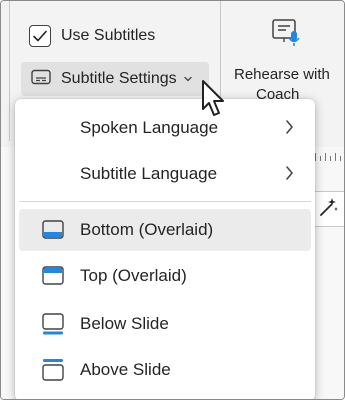 The image size is (345, 400). I want to click on subtitle-bottom-overlaid-icon, so click(53, 230).